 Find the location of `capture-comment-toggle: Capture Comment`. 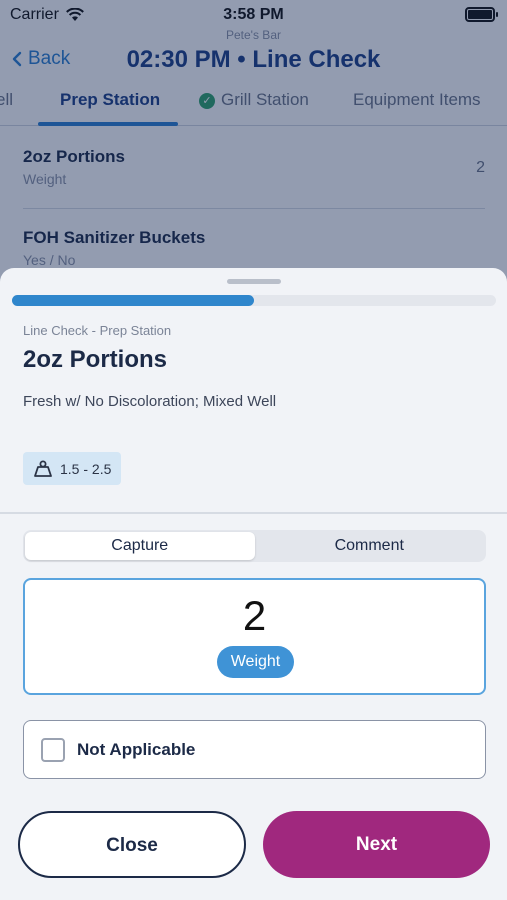

capture-comment-toggle: Capture Comment is located at coordinates (254, 546).